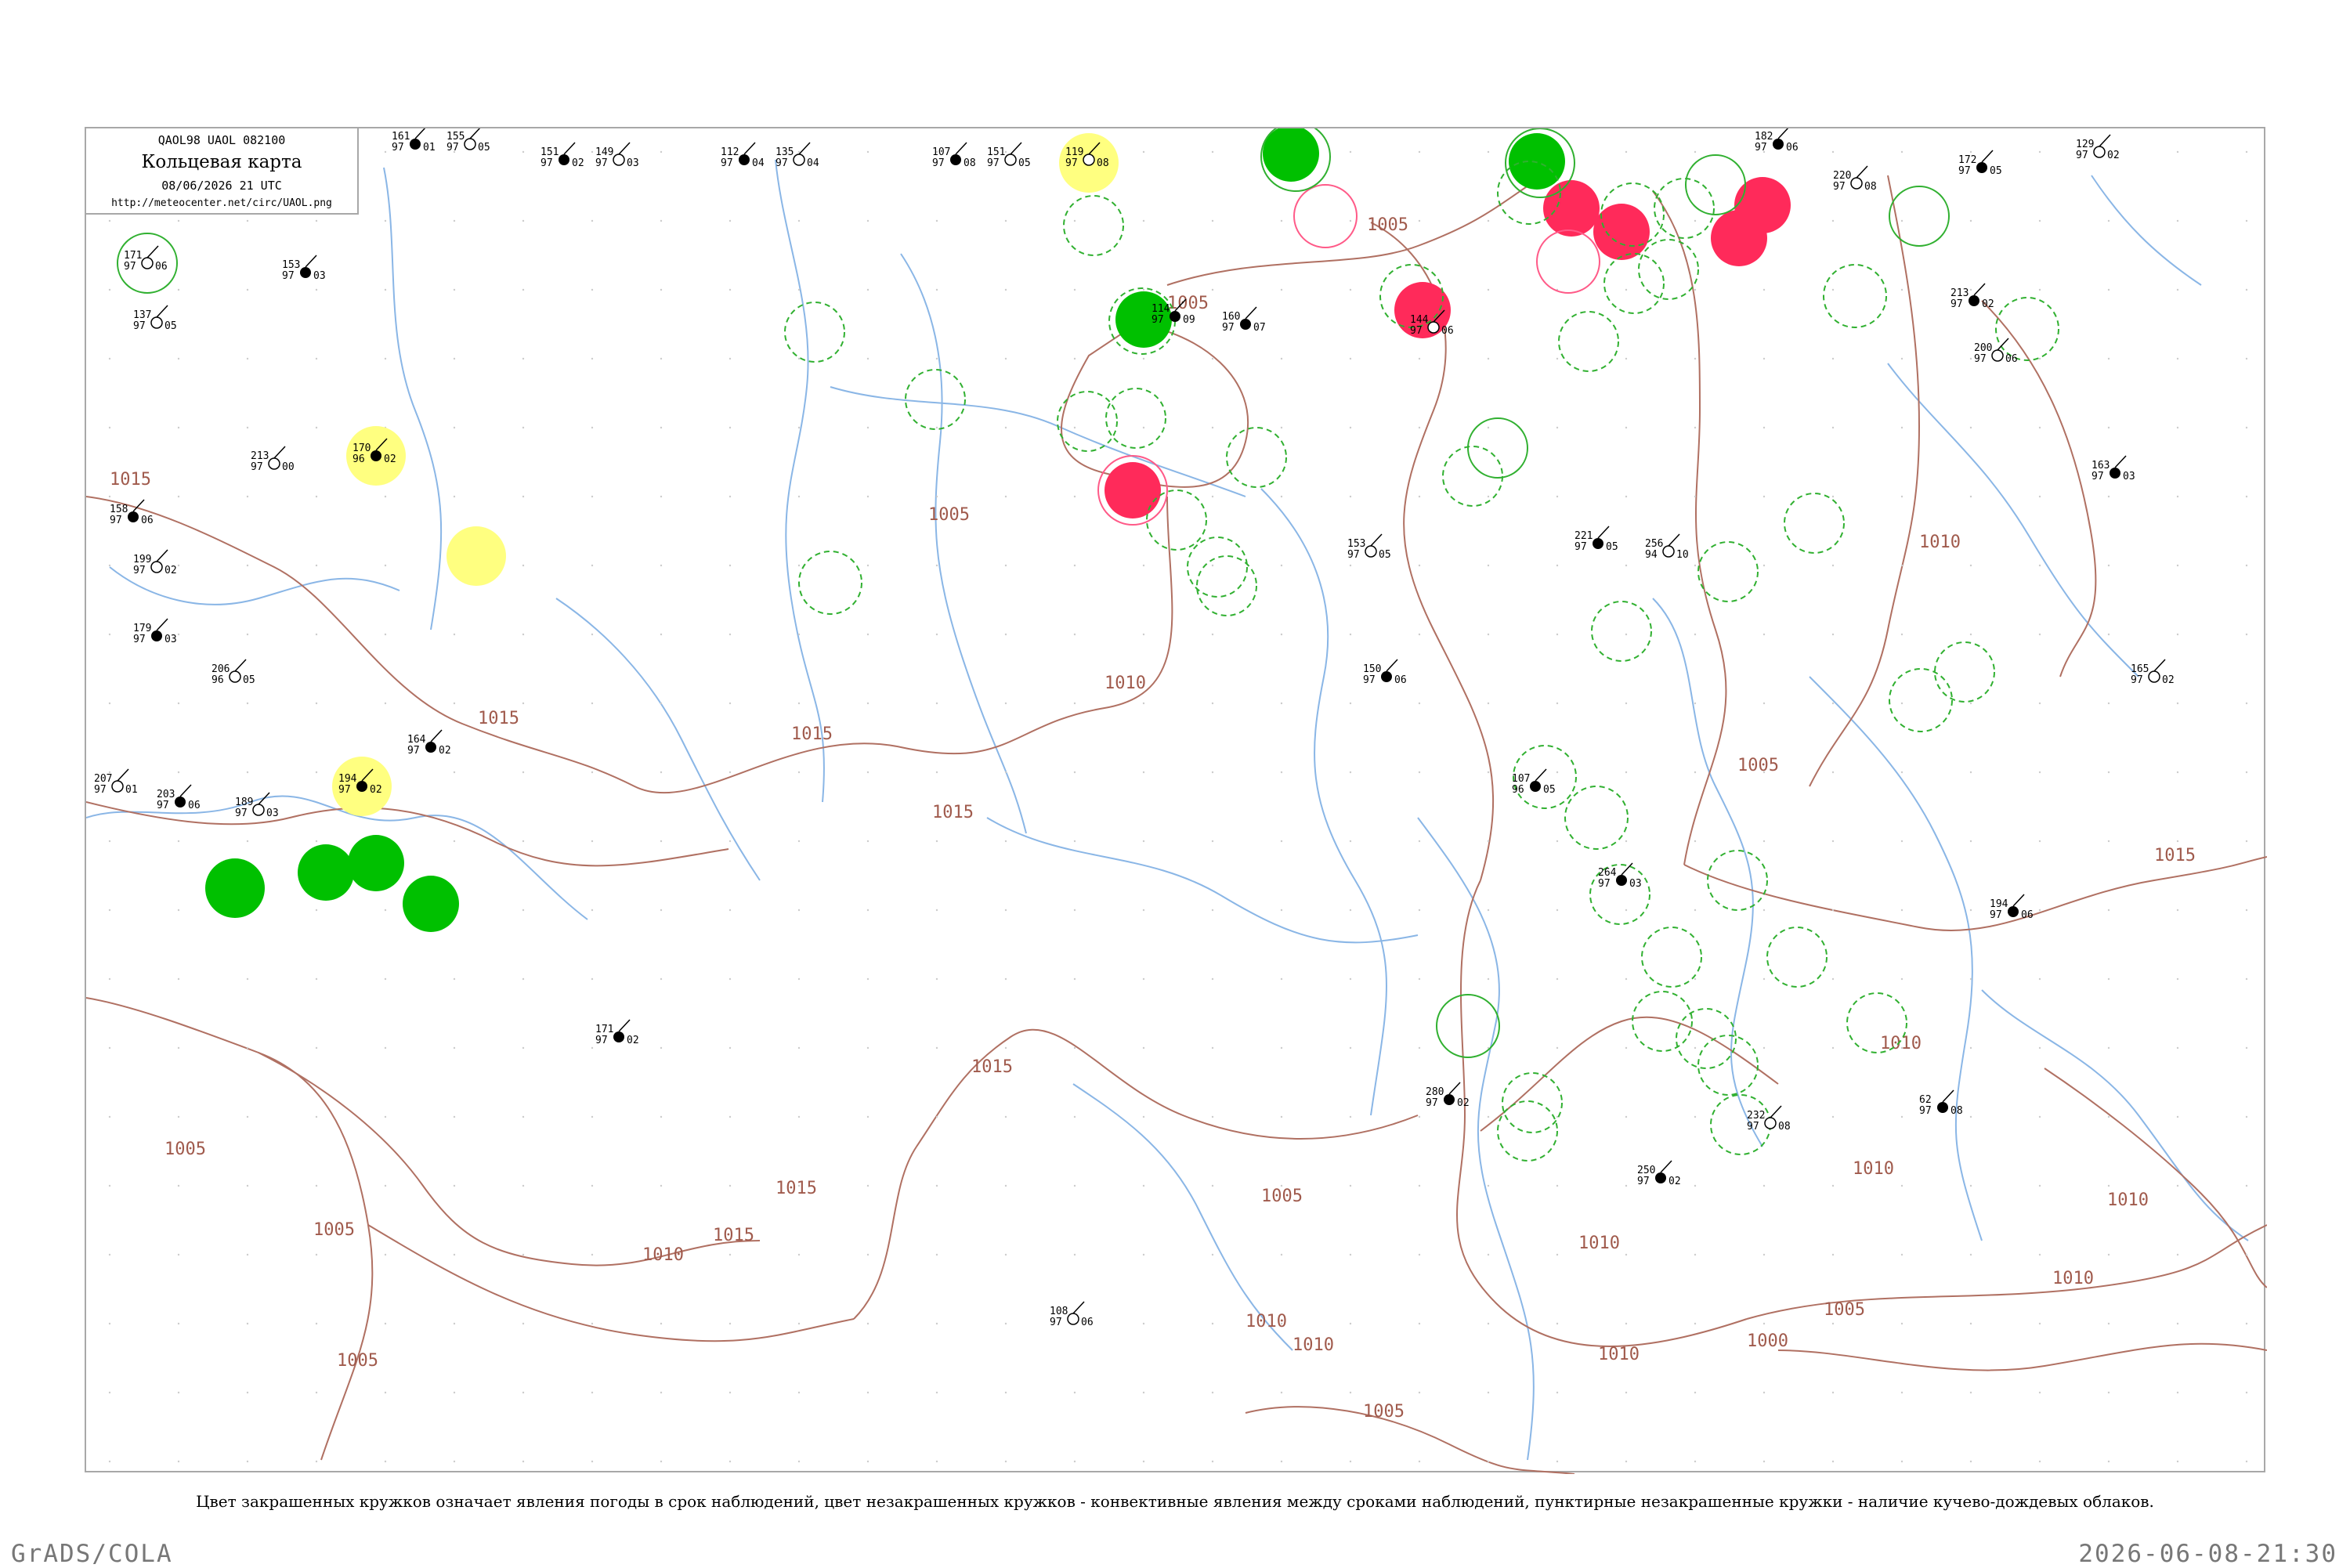 The image size is (2350, 1568). What do you see at coordinates (604, 152) in the screenshot?
I see `svg-text: 149` at bounding box center [604, 152].